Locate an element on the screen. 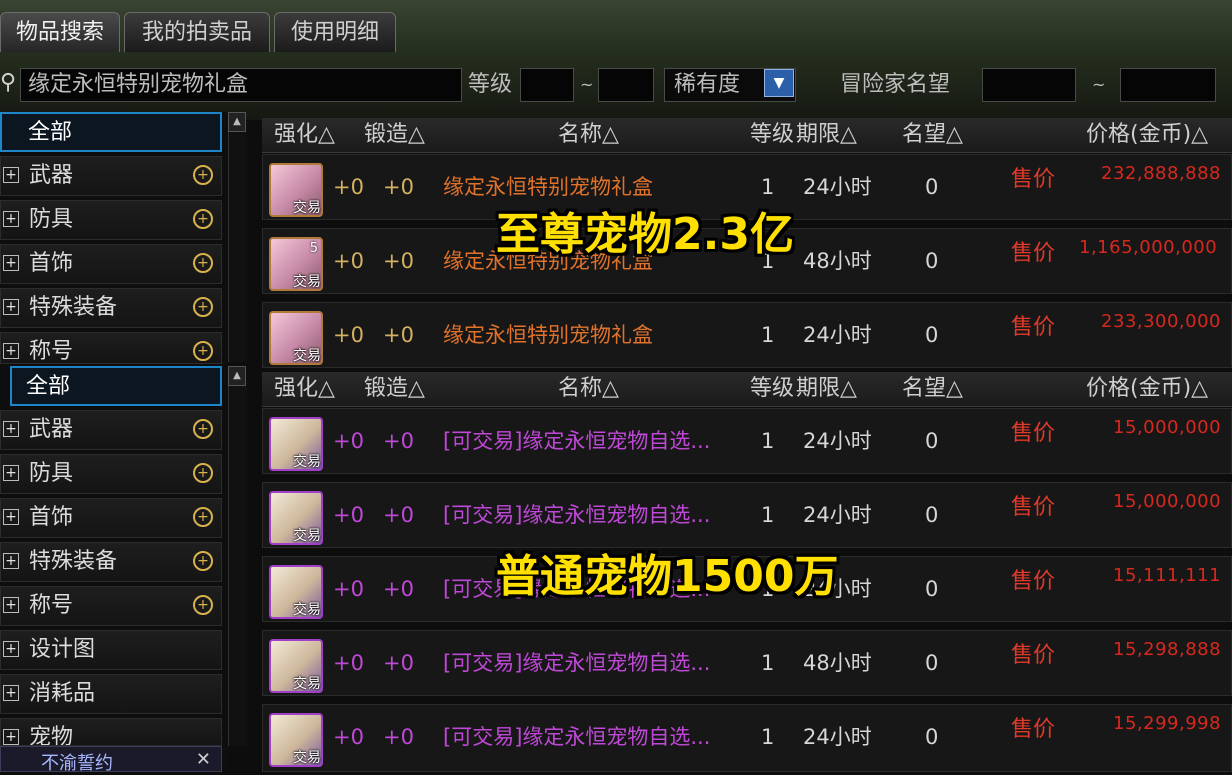 Image resolution: width=1232 pixels, height=775 pixels. chevron-down-icon: ▼ is located at coordinates (779, 83).